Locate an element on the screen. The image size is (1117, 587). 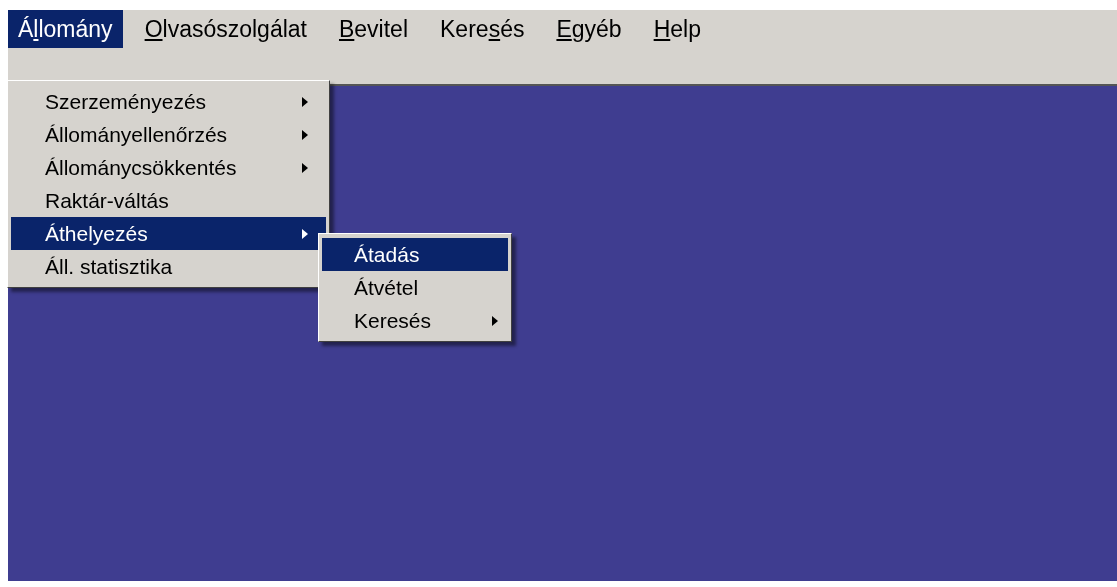
menu-item: Raktár-váltás is located at coordinates (168, 200).